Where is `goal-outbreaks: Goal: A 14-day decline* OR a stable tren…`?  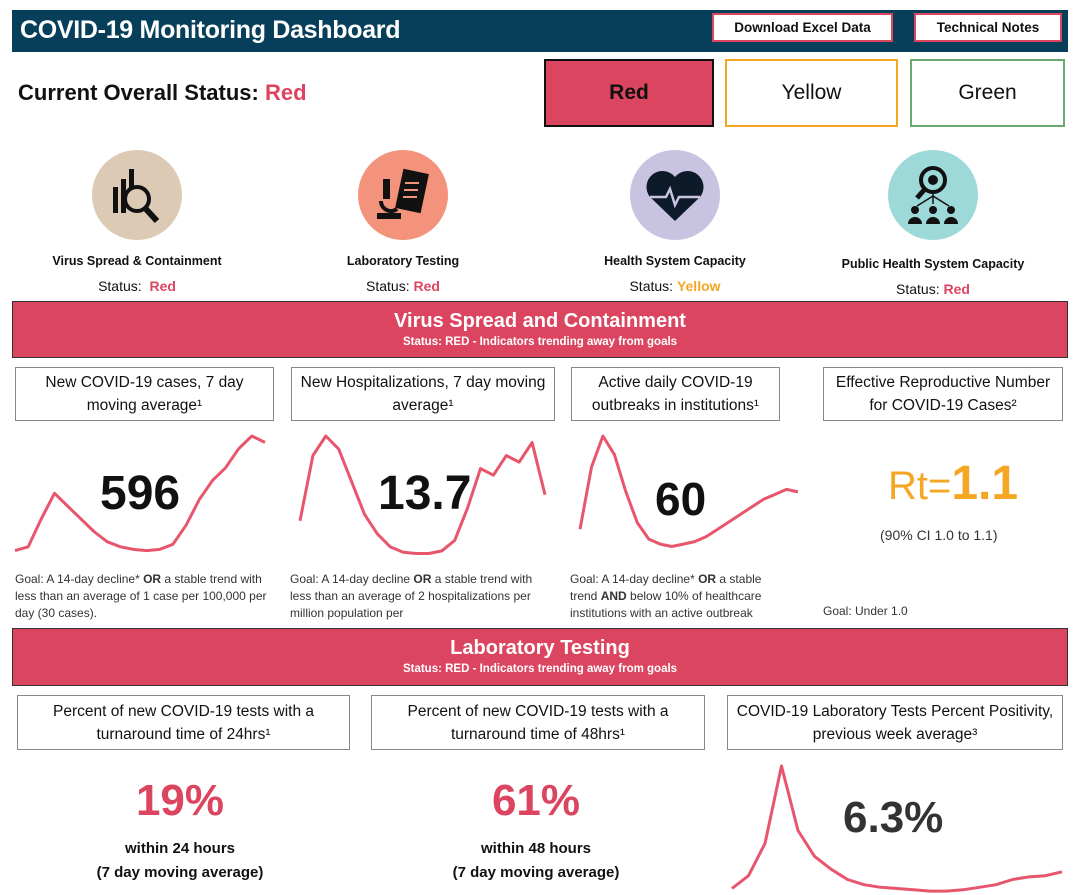 goal-outbreaks: Goal: A 14-day decline* OR a stable tren… is located at coordinates (666, 596).